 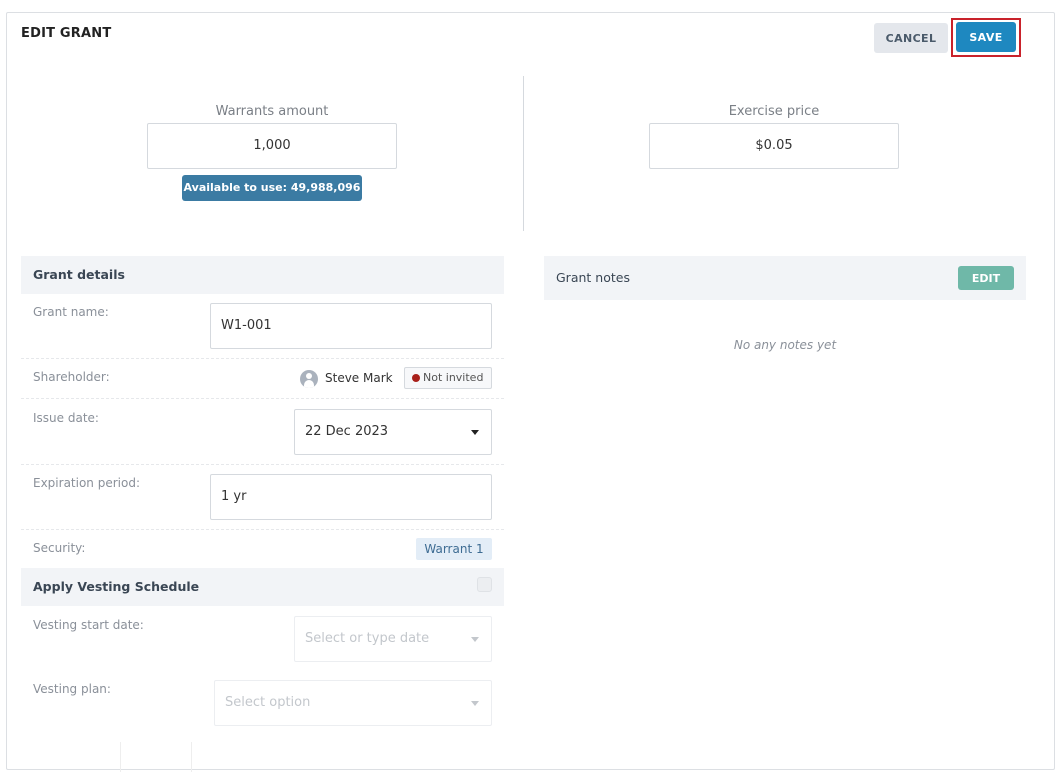 I want to click on vesting-start-date-select: Select or type date, so click(x=393, y=639).